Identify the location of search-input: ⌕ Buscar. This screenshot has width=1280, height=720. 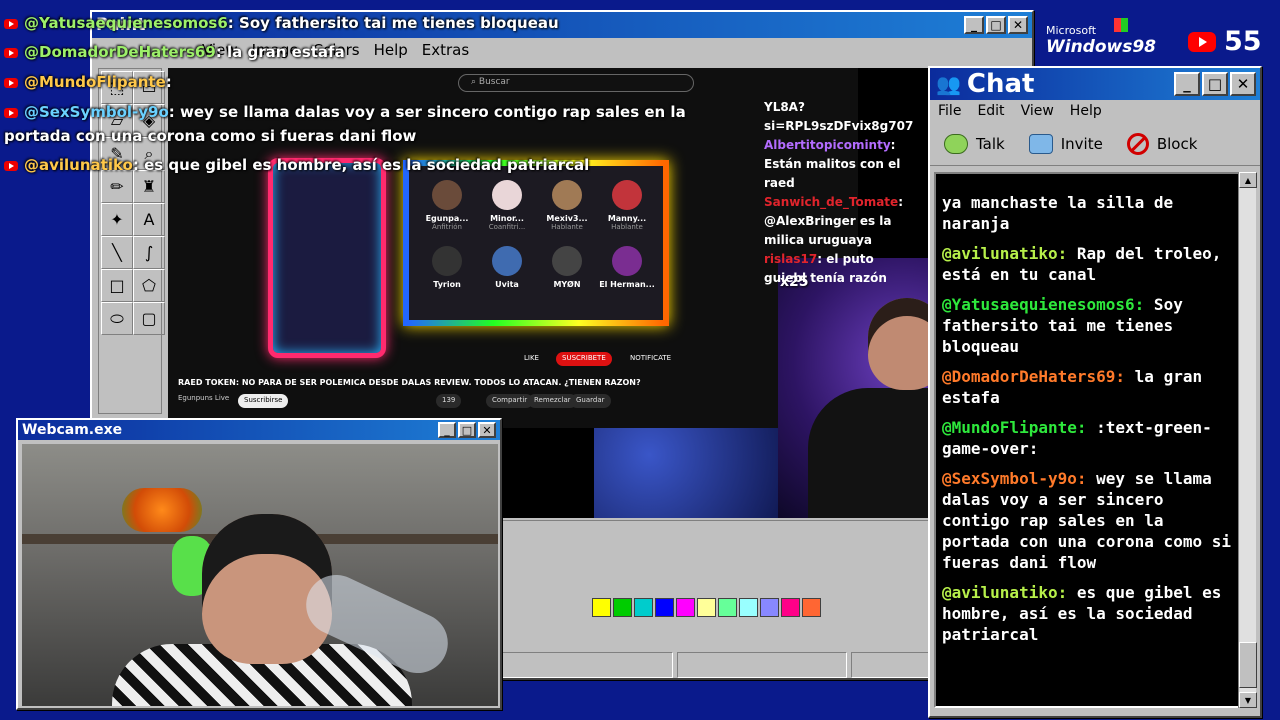
(576, 83).